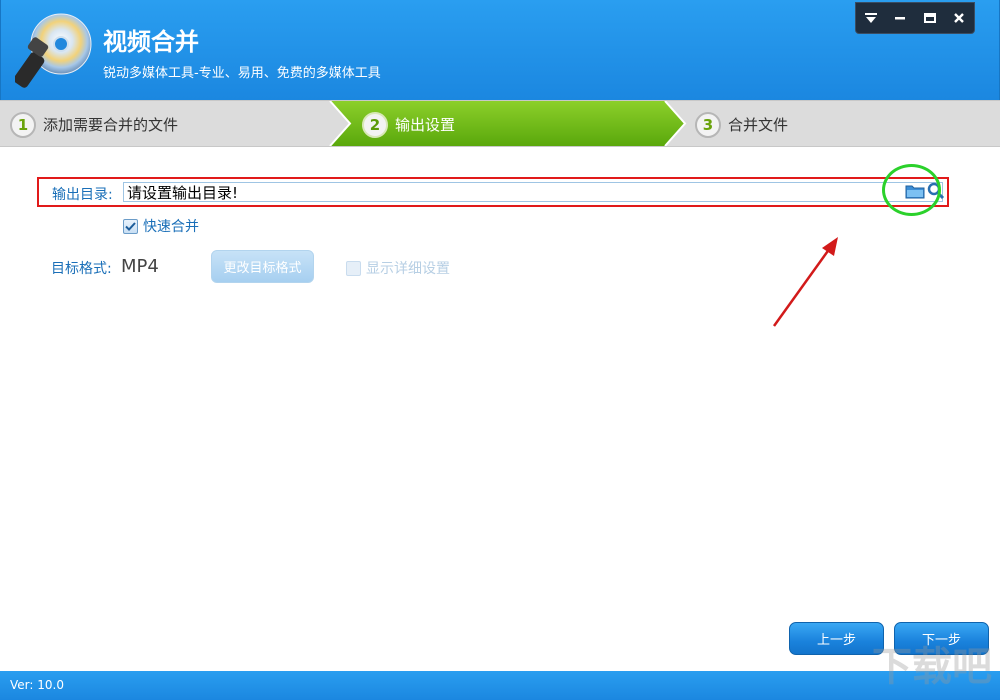 The height and width of the screenshot is (700, 1000). What do you see at coordinates (805, 282) in the screenshot?
I see `annotation-arrow-icon` at bounding box center [805, 282].